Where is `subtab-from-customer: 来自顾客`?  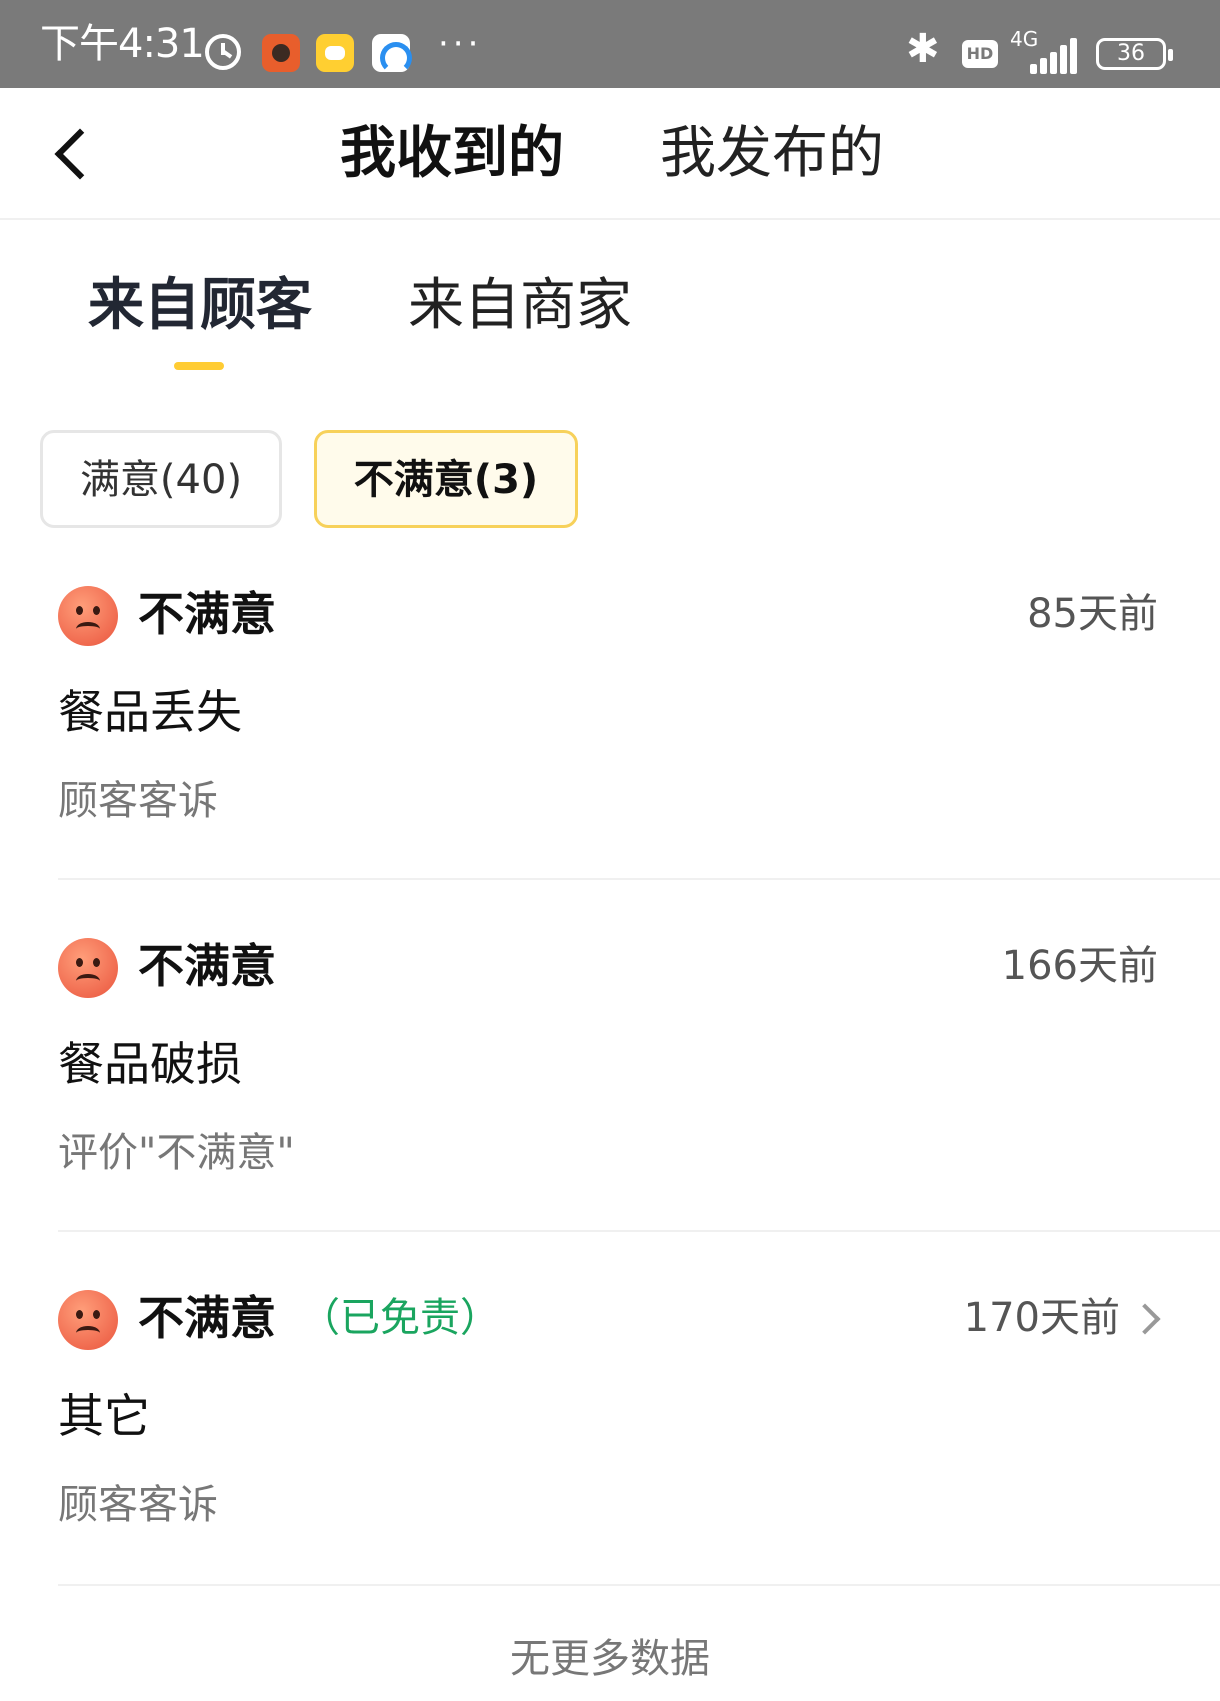 subtab-from-customer: 来自顾客 is located at coordinates (200, 306).